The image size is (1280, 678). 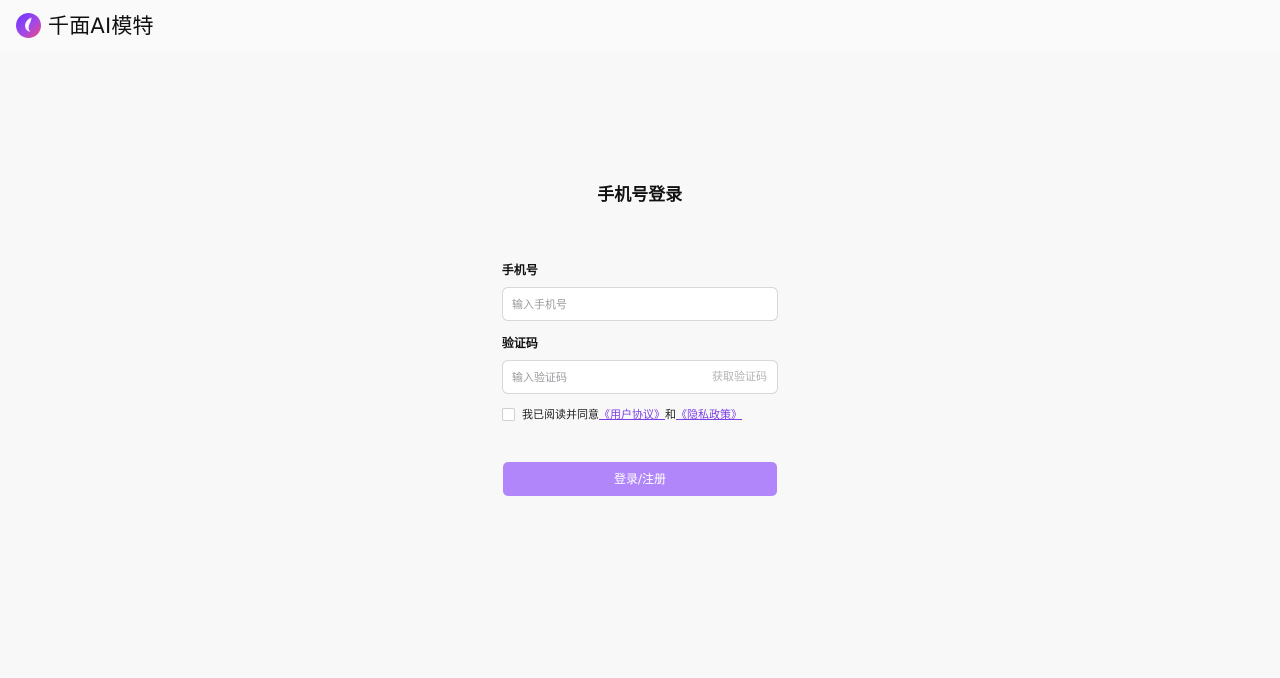 I want to click on user-agreement-link: 《用户协议》, so click(x=632, y=414).